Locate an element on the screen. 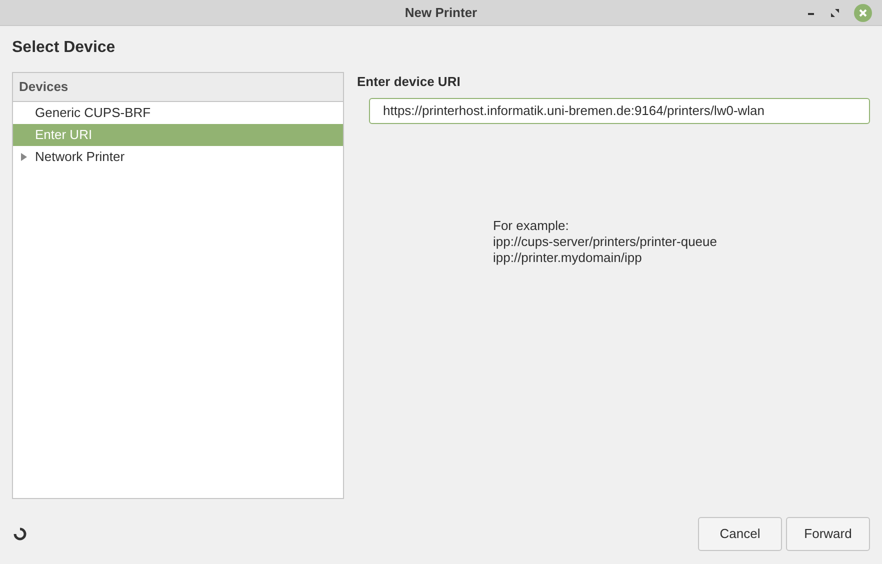  expander-icon is located at coordinates (24, 157).